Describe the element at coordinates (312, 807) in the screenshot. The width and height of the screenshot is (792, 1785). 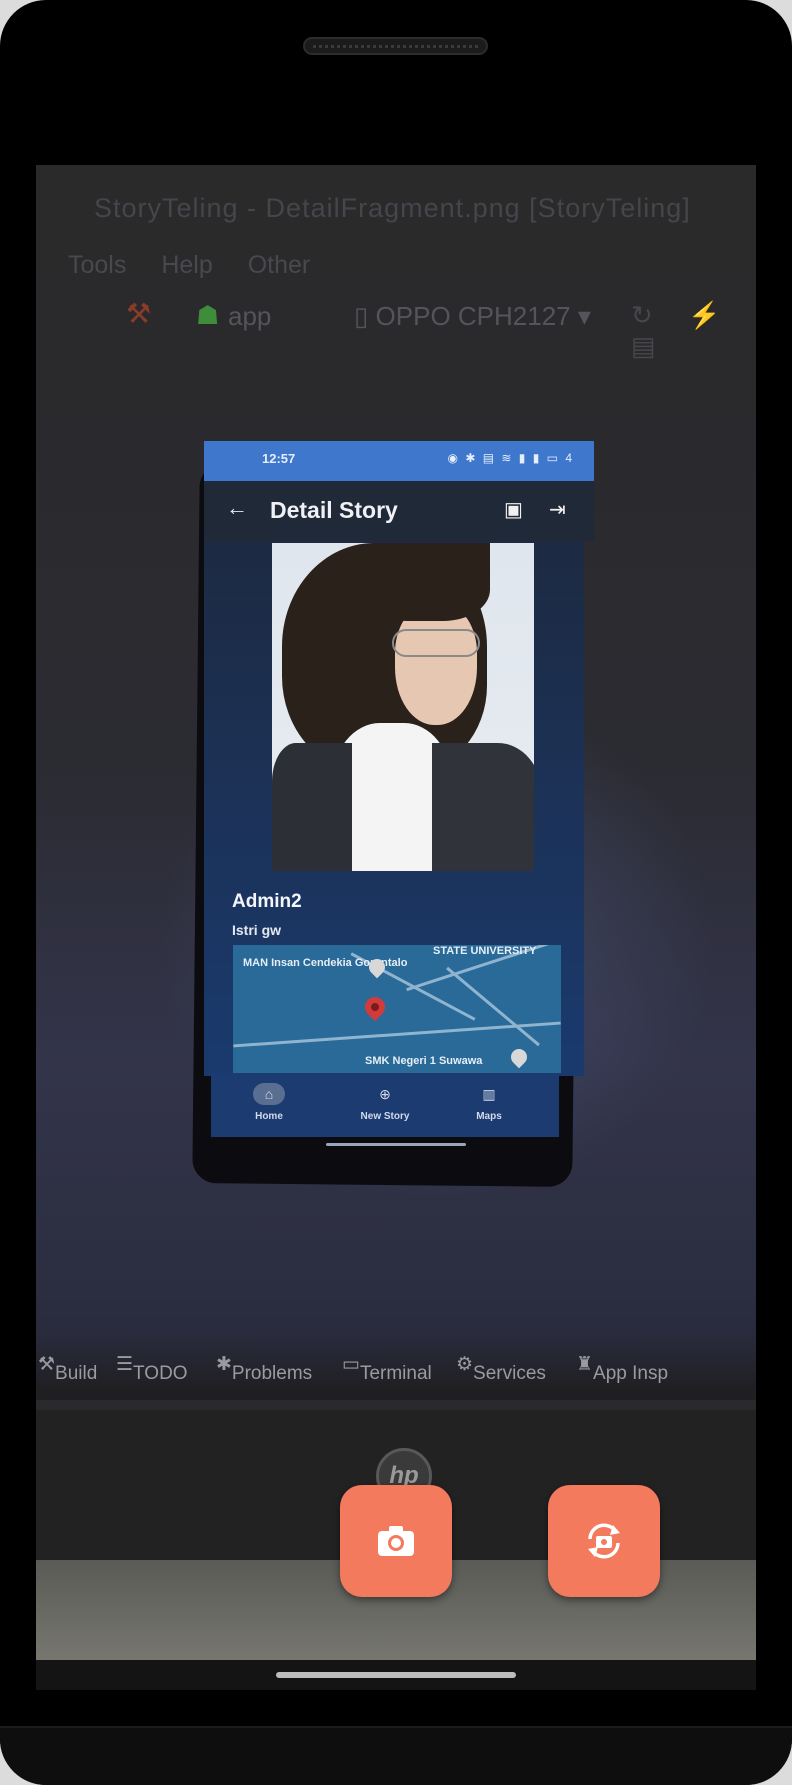
I see `photo-jacket-left` at that location.